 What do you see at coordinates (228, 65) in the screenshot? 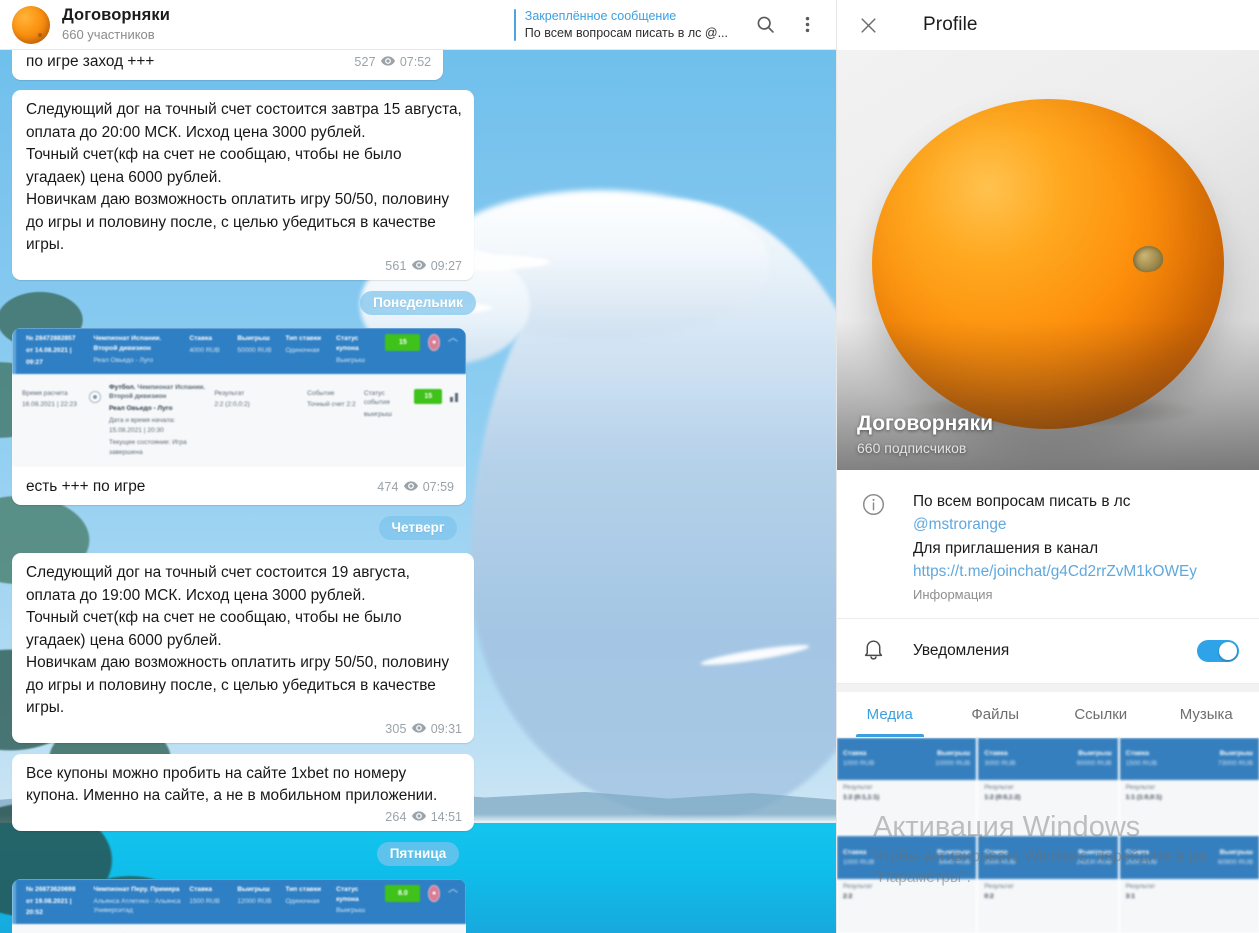
I see `message-bubble: по игре заход +++ 527 07:52` at bounding box center [228, 65].